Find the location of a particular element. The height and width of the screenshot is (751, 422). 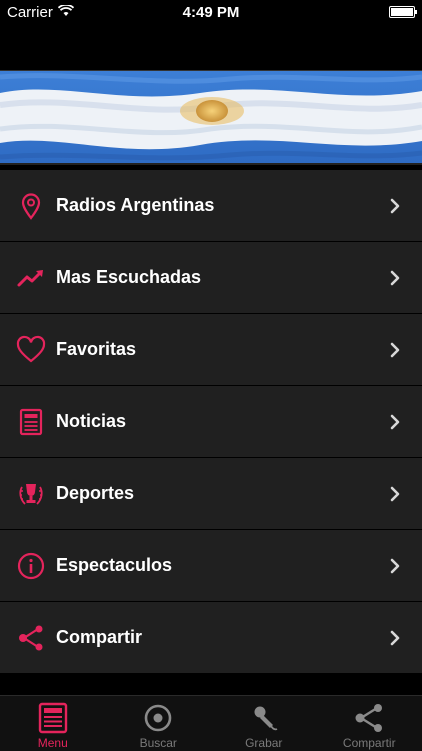

tab-compartir: Compartir is located at coordinates (369, 723).